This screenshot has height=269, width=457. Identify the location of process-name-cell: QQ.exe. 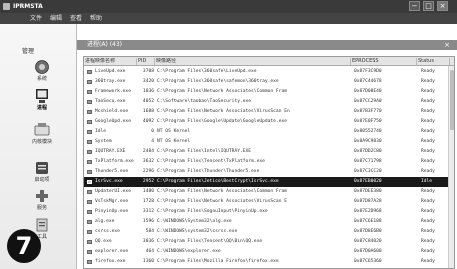
(103, 241).